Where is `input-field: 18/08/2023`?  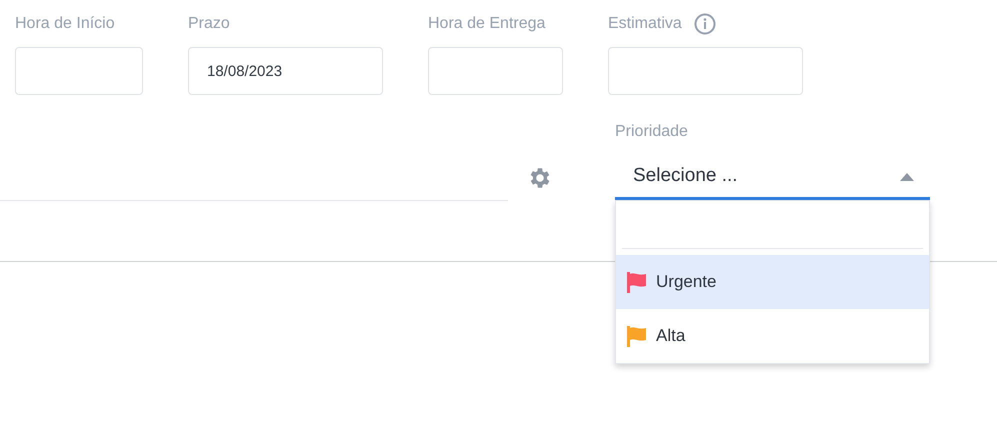
input-field: 18/08/2023 is located at coordinates (285, 71).